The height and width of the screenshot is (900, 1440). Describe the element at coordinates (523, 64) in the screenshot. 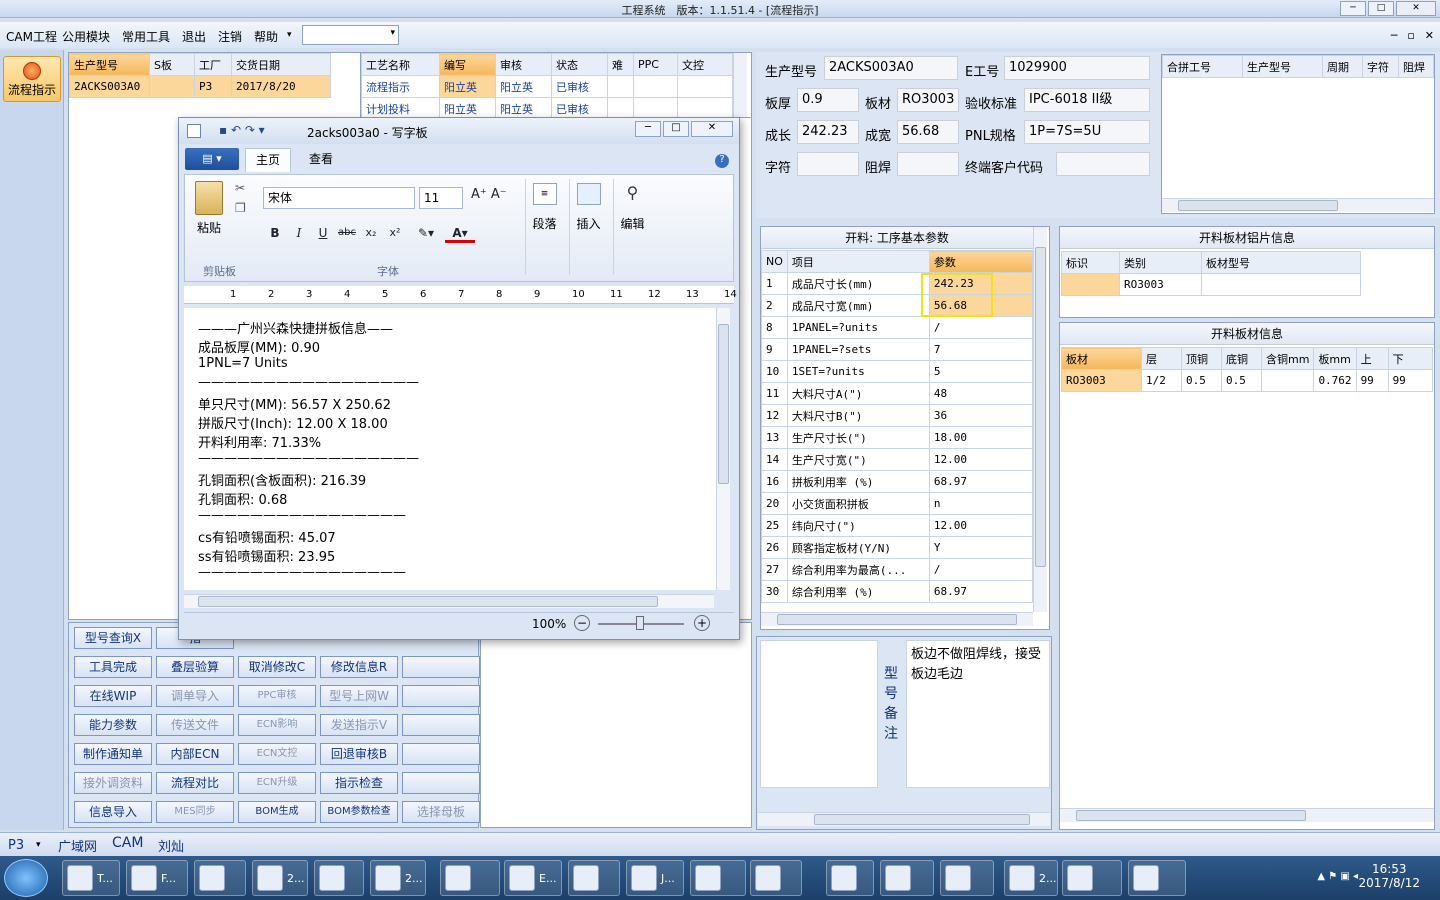

I see `col-reviewer: 审核` at that location.